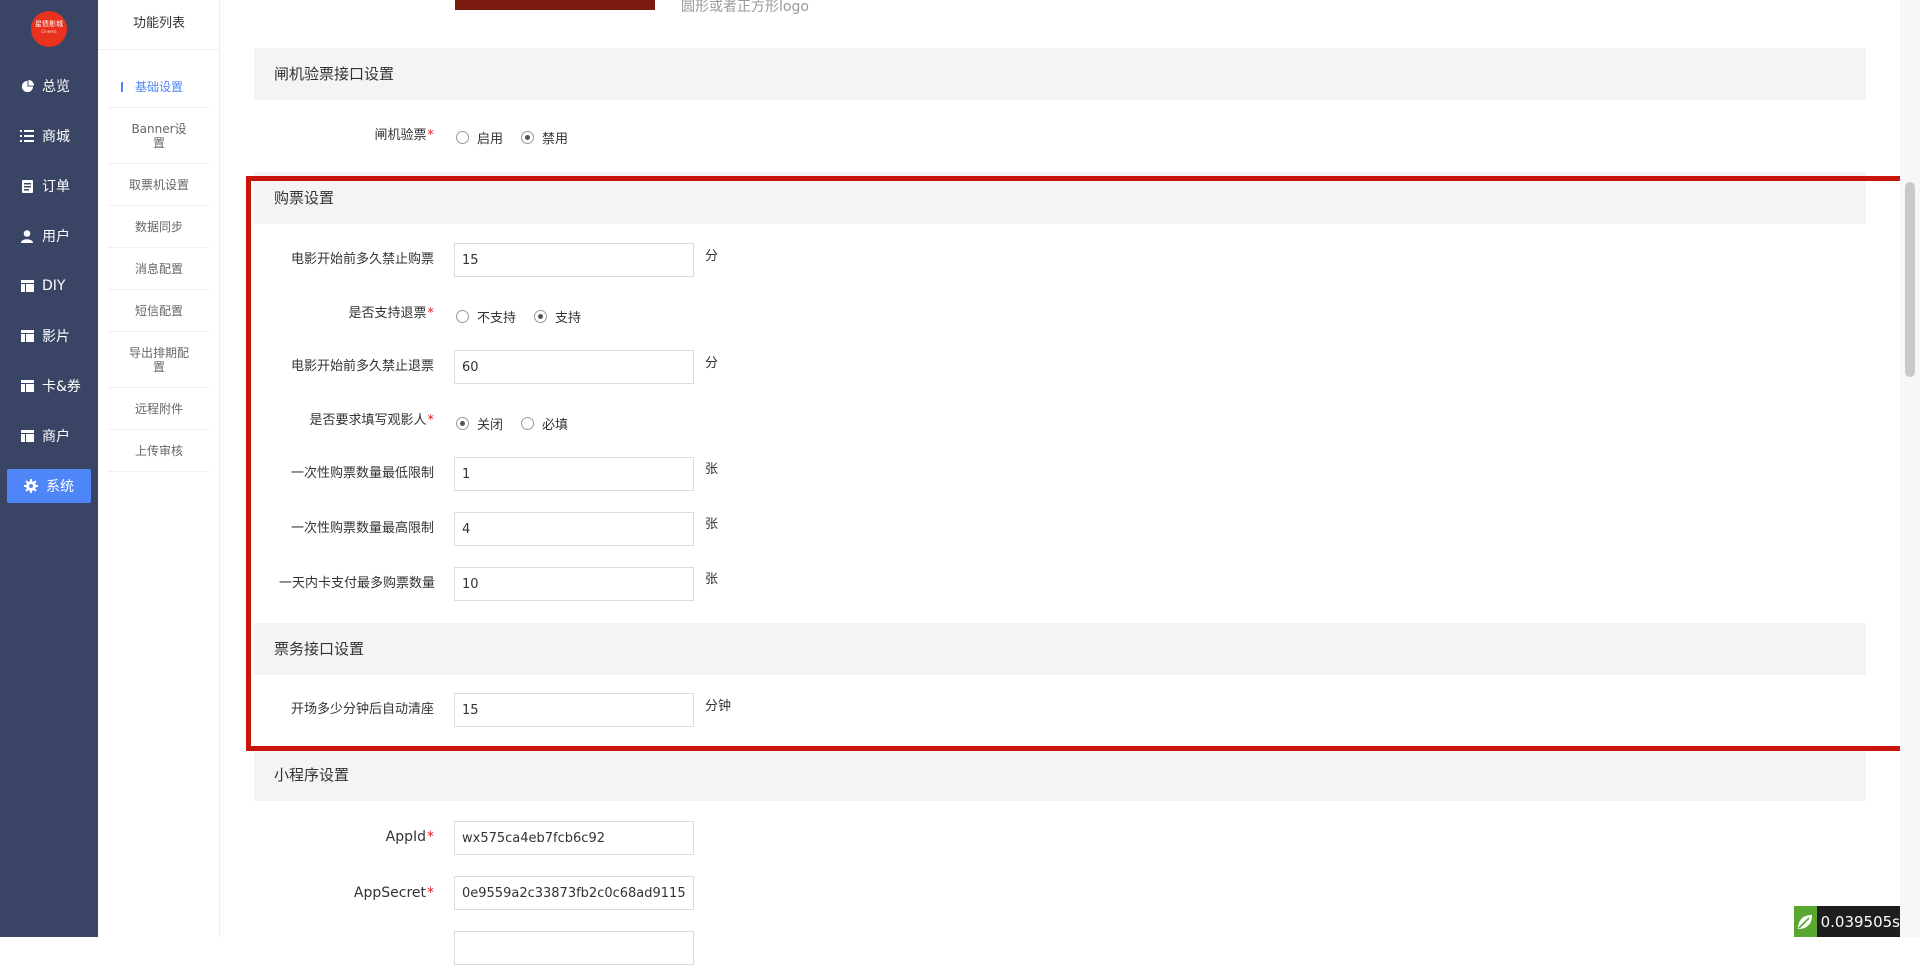 The height and width of the screenshot is (965, 1920). I want to click on submenu-item-export-schedule: 导出排期配置, so click(159, 360).